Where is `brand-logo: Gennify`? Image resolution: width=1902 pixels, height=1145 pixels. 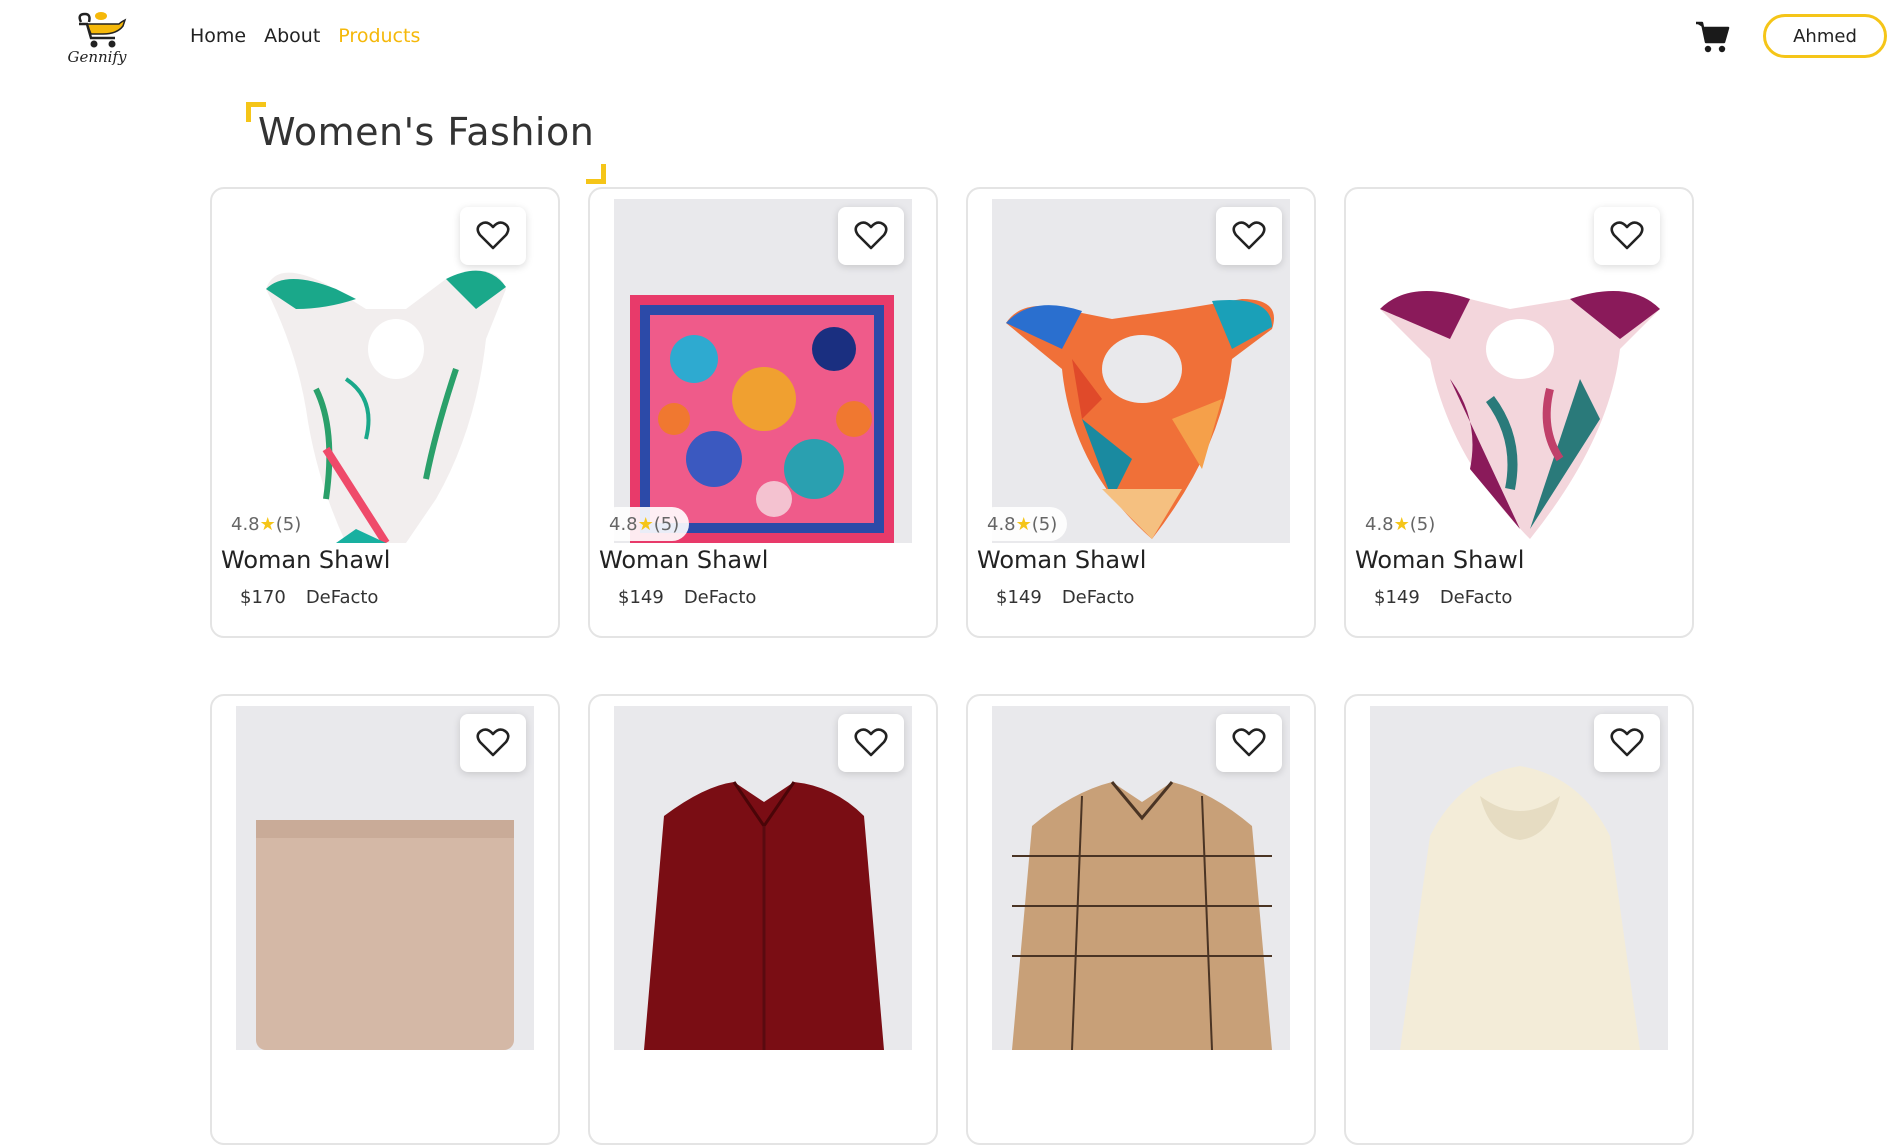 brand-logo: Gennify is located at coordinates (97, 40).